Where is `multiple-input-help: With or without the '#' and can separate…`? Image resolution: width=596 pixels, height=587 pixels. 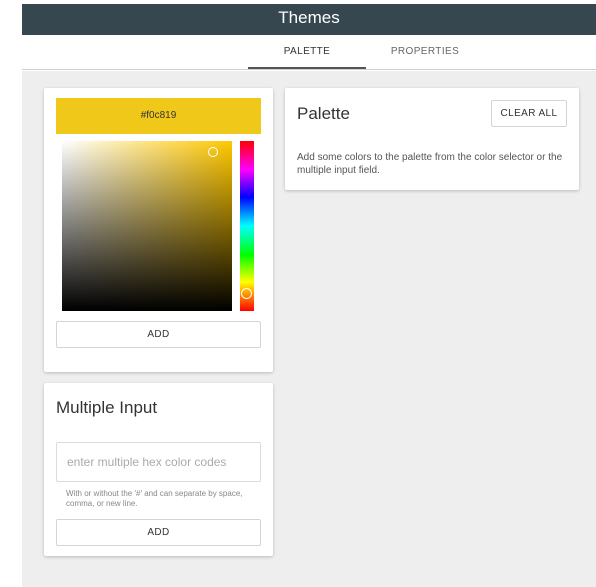 multiple-input-help: With or without the '#' and can separate… is located at coordinates (154, 498).